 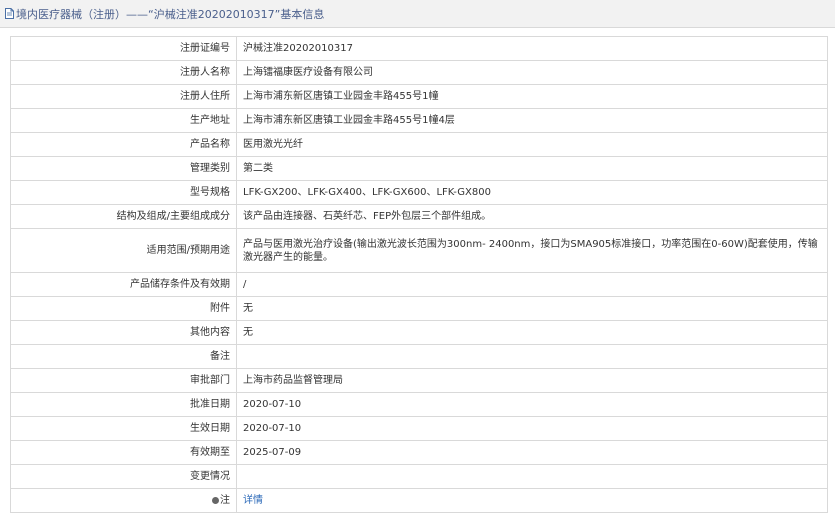 I want to click on table-row: 其他内容 无, so click(x=419, y=332).